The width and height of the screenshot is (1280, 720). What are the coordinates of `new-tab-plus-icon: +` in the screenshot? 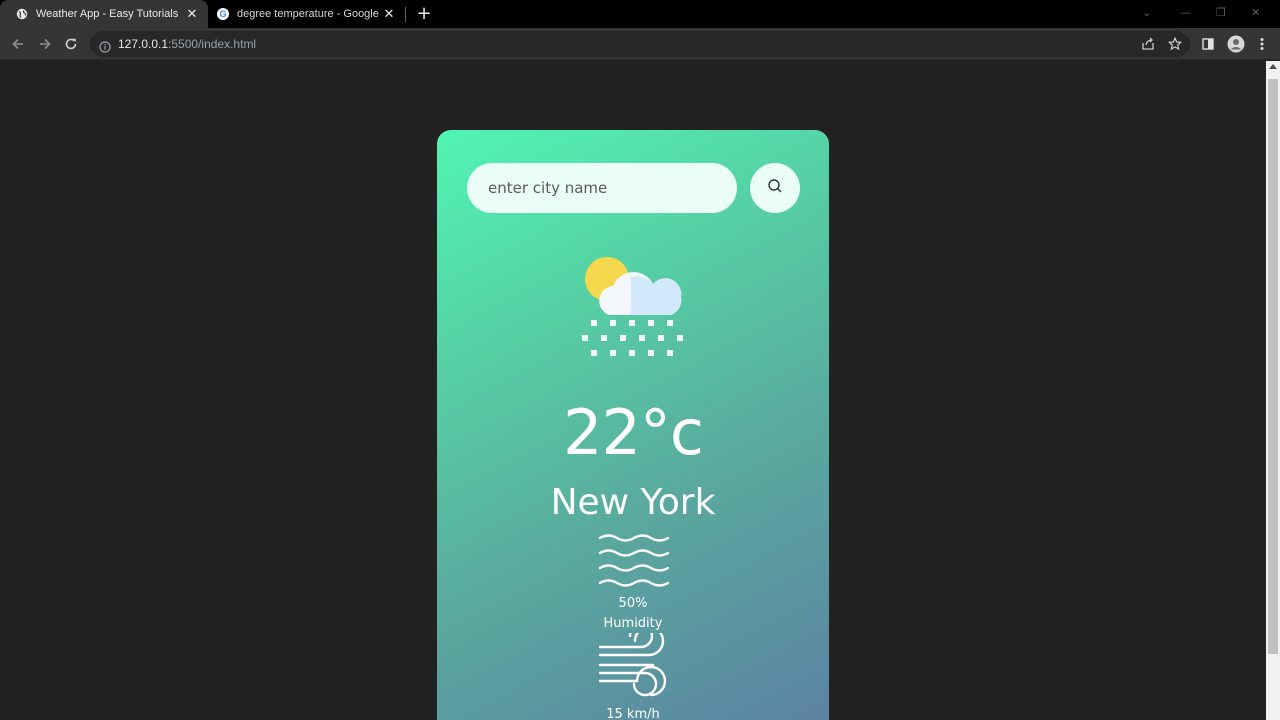 It's located at (424, 14).